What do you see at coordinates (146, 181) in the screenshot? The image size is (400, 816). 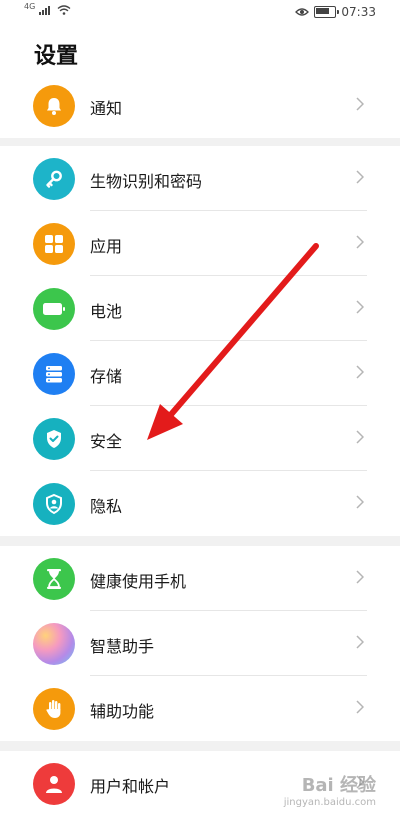 I see `settings-item-label: 生物识别和密码` at bounding box center [146, 181].